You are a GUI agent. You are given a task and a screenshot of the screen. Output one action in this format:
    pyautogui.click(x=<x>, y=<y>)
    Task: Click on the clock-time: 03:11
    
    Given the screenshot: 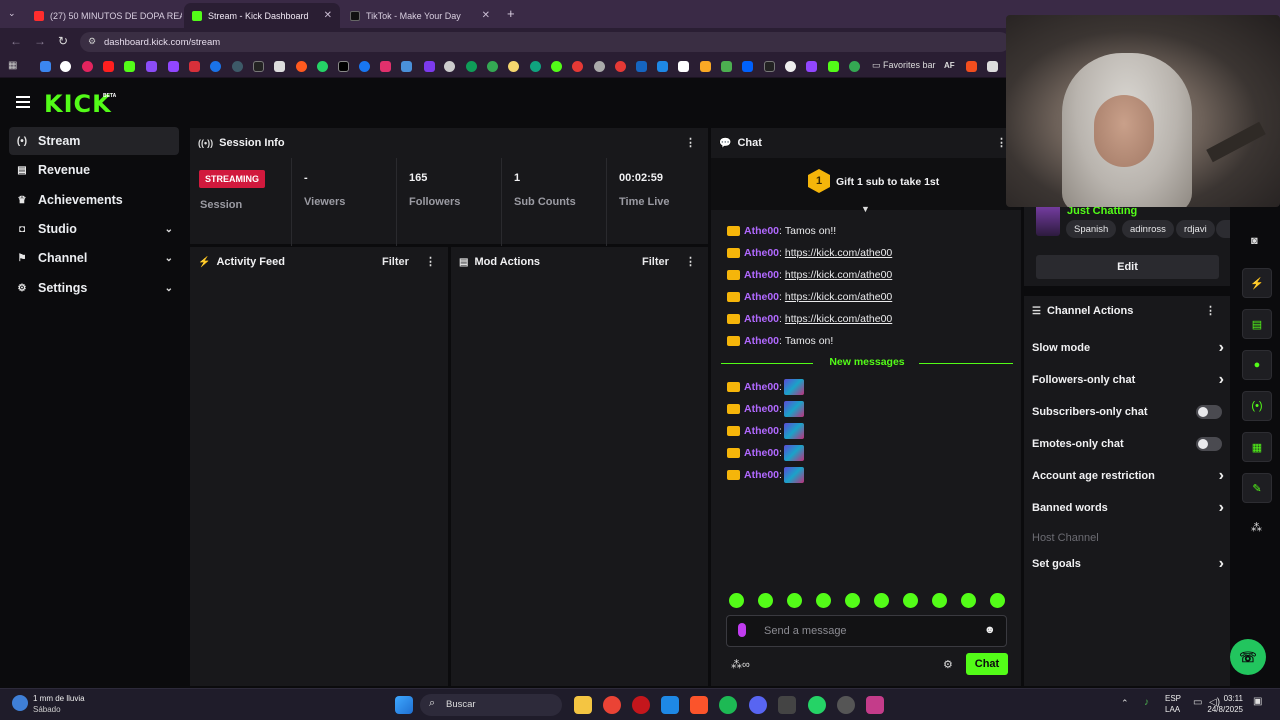 What is the action you would take?
    pyautogui.click(x=1232, y=698)
    